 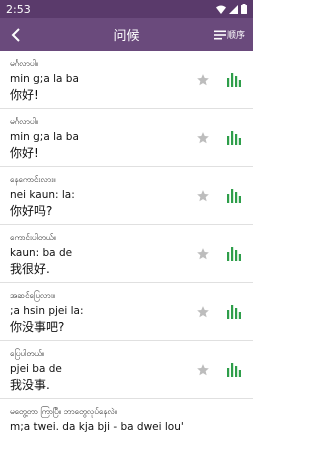 I want to click on wifi-icon, so click(x=221, y=9).